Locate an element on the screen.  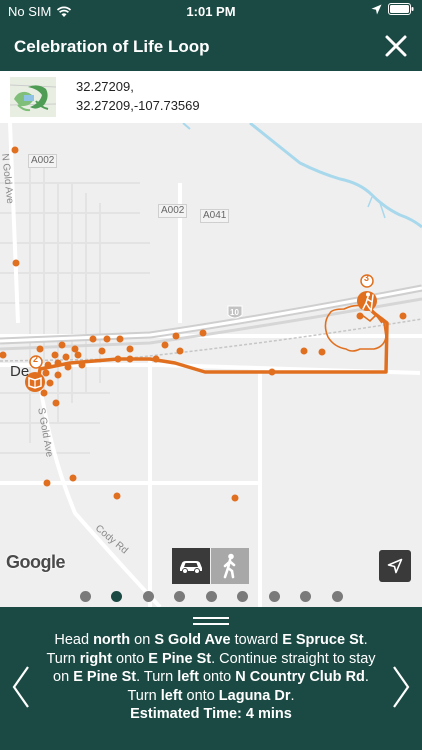
status-time: 1:01 PM is located at coordinates (211, 11).